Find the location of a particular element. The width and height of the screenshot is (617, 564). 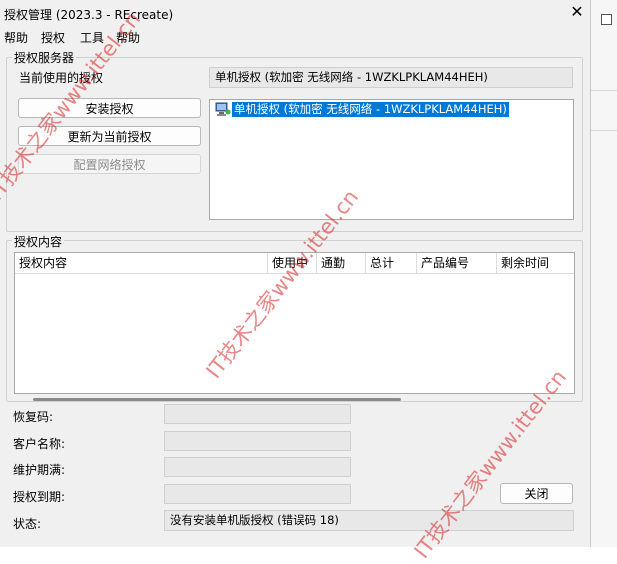

close-icon: ✕ is located at coordinates (577, 12).